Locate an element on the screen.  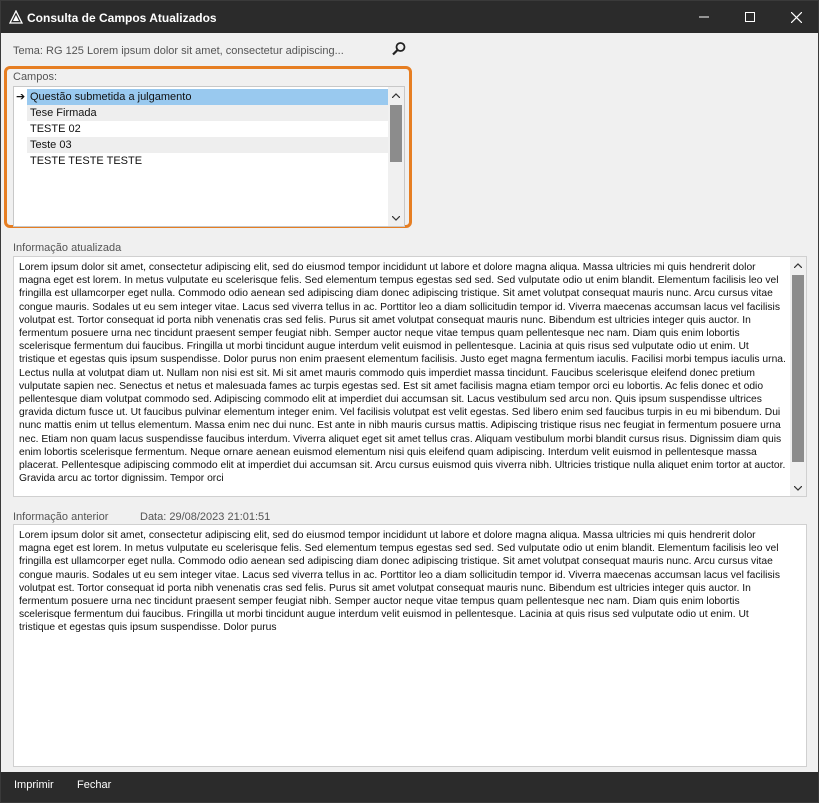
minimize-icon is located at coordinates (704, 17).